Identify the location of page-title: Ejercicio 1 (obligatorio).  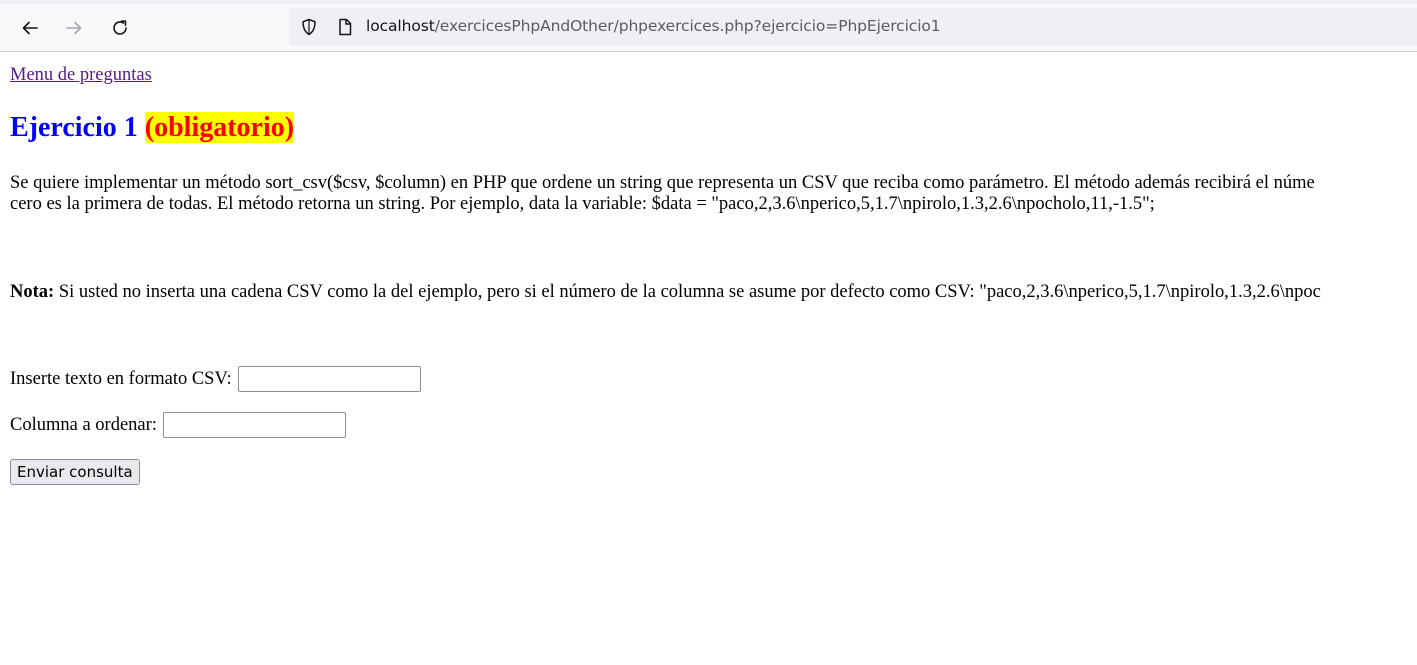
(152, 128).